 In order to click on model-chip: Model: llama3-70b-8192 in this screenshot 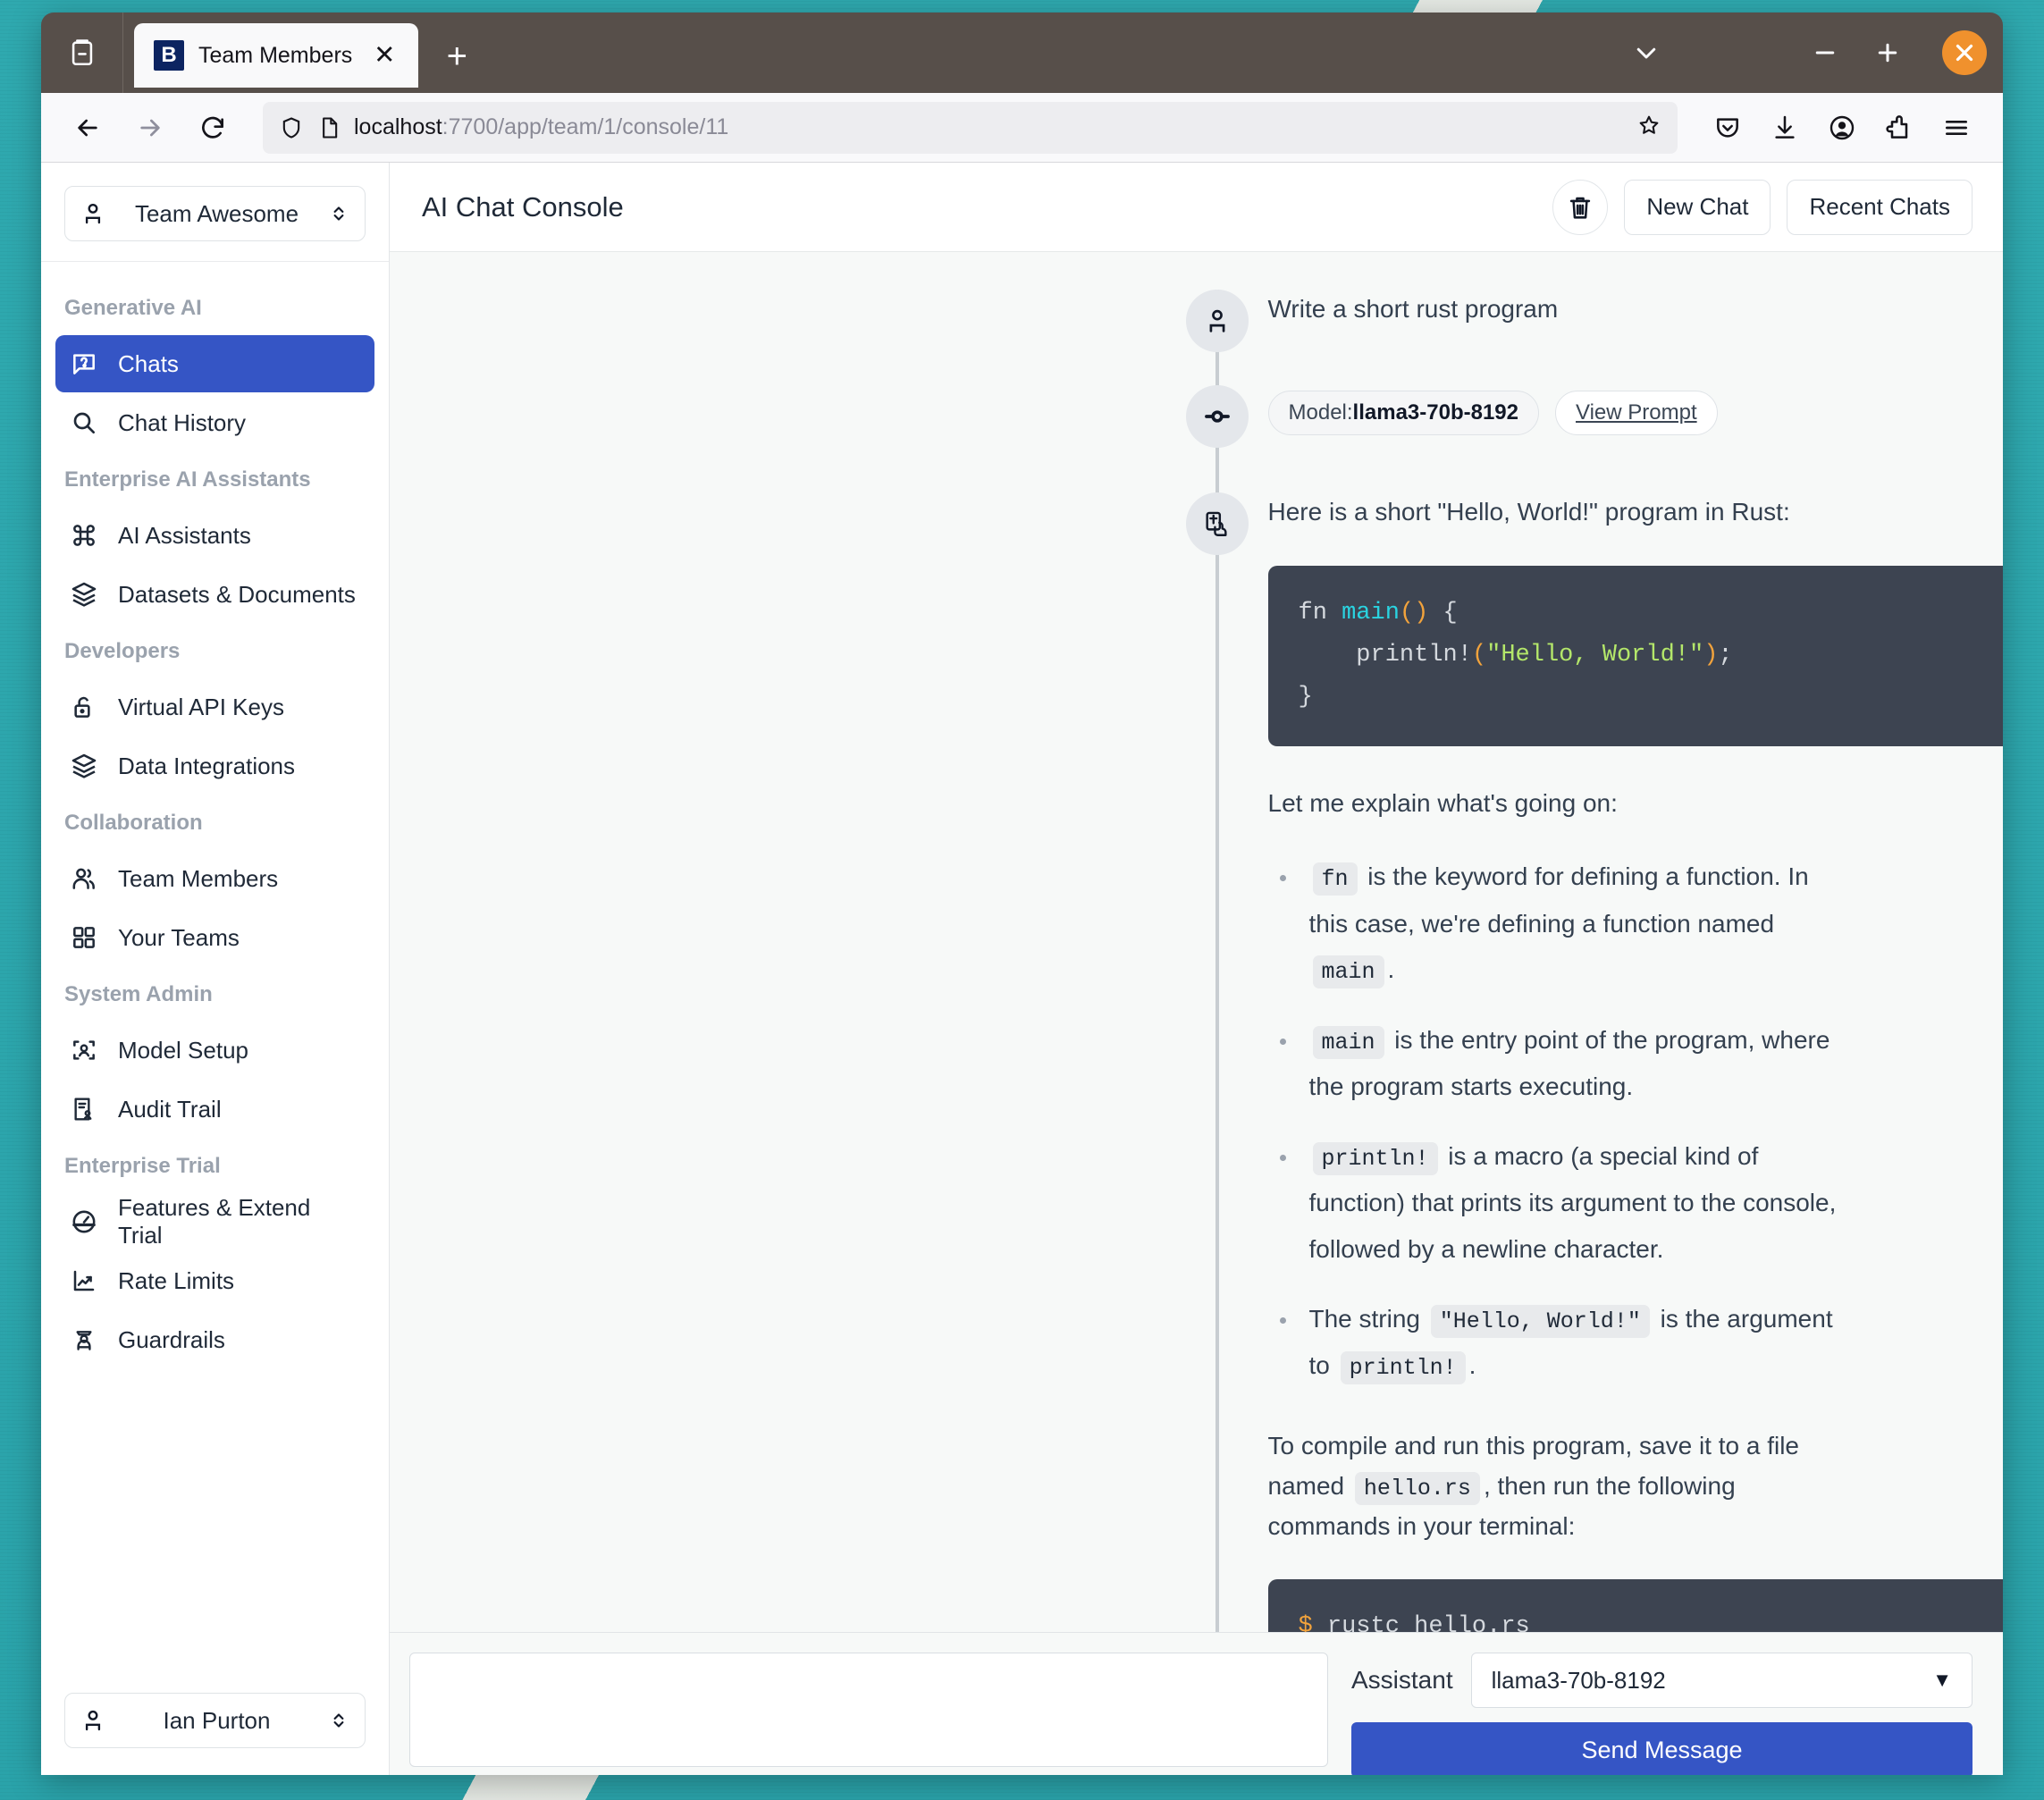, I will do `click(1403, 413)`.